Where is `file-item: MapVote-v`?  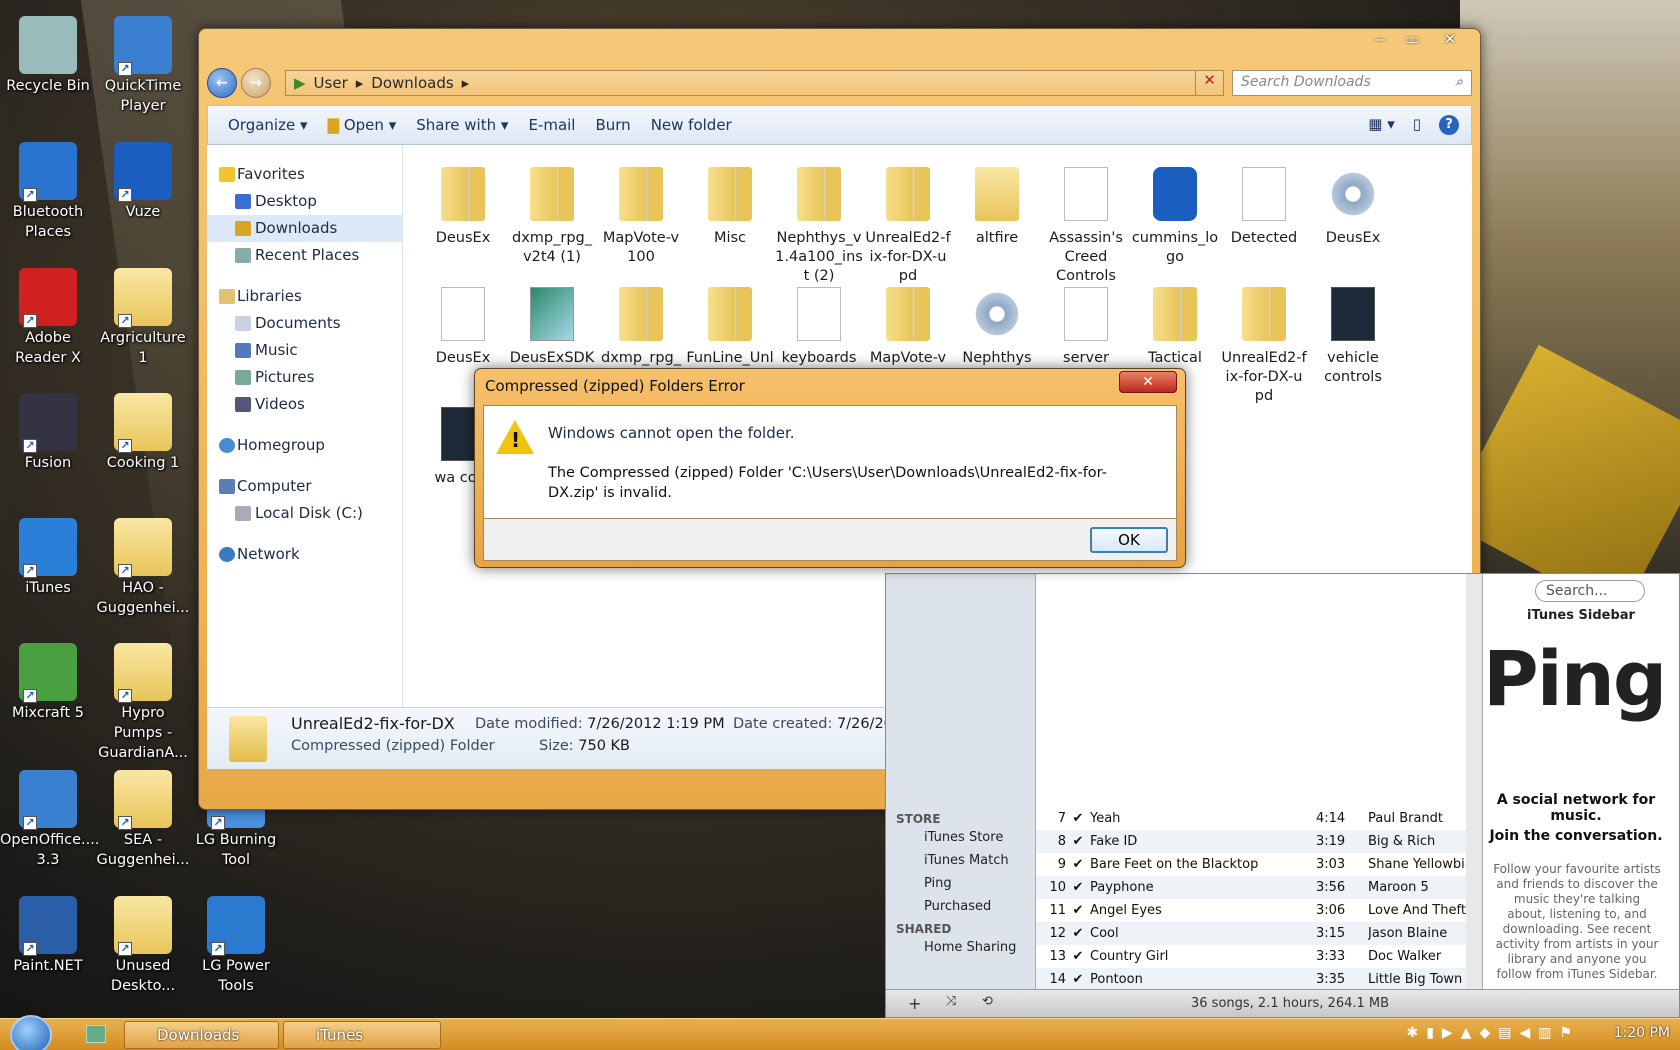
file-item: MapVote-v is located at coordinates (908, 324).